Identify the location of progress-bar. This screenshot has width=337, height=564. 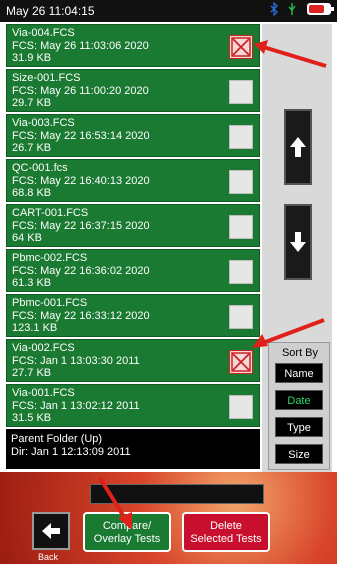
(177, 494).